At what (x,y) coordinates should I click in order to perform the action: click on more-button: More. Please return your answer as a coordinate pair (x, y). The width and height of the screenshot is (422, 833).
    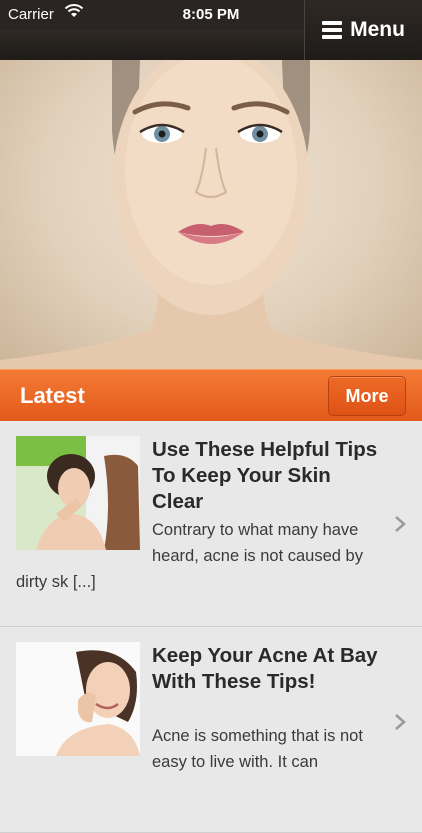
    Looking at the image, I should click on (367, 396).